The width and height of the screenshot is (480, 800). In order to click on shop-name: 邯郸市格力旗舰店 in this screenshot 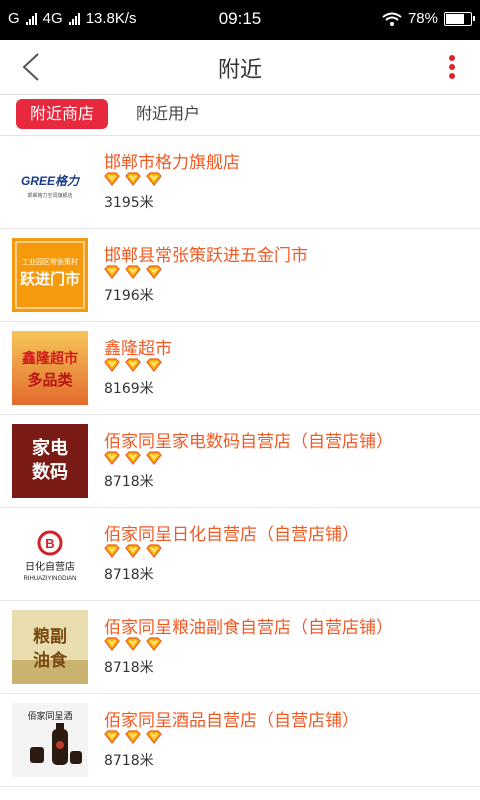, I will do `click(172, 163)`.